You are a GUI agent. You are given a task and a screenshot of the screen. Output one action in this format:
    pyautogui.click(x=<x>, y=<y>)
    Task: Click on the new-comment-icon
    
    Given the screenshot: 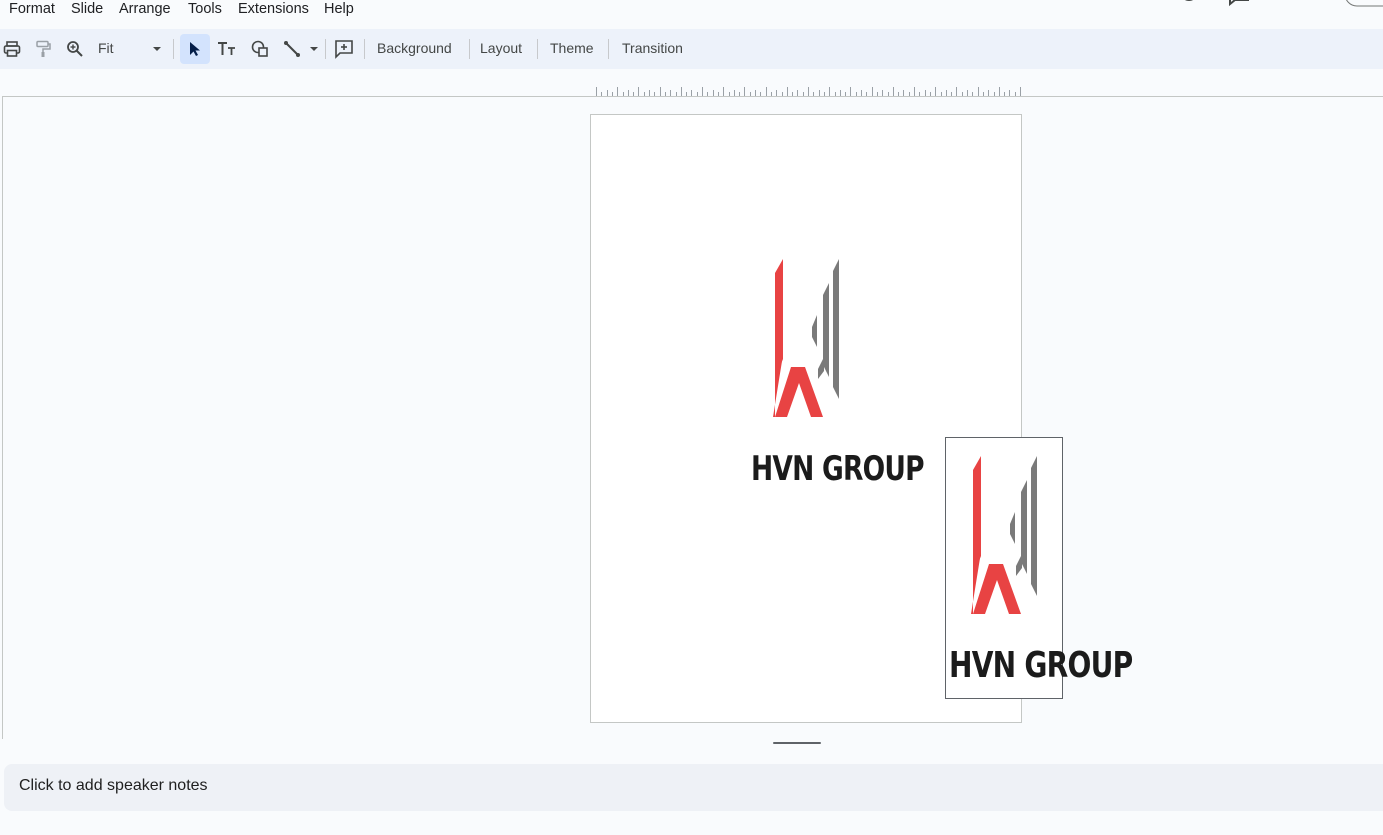 What is the action you would take?
    pyautogui.click(x=344, y=49)
    